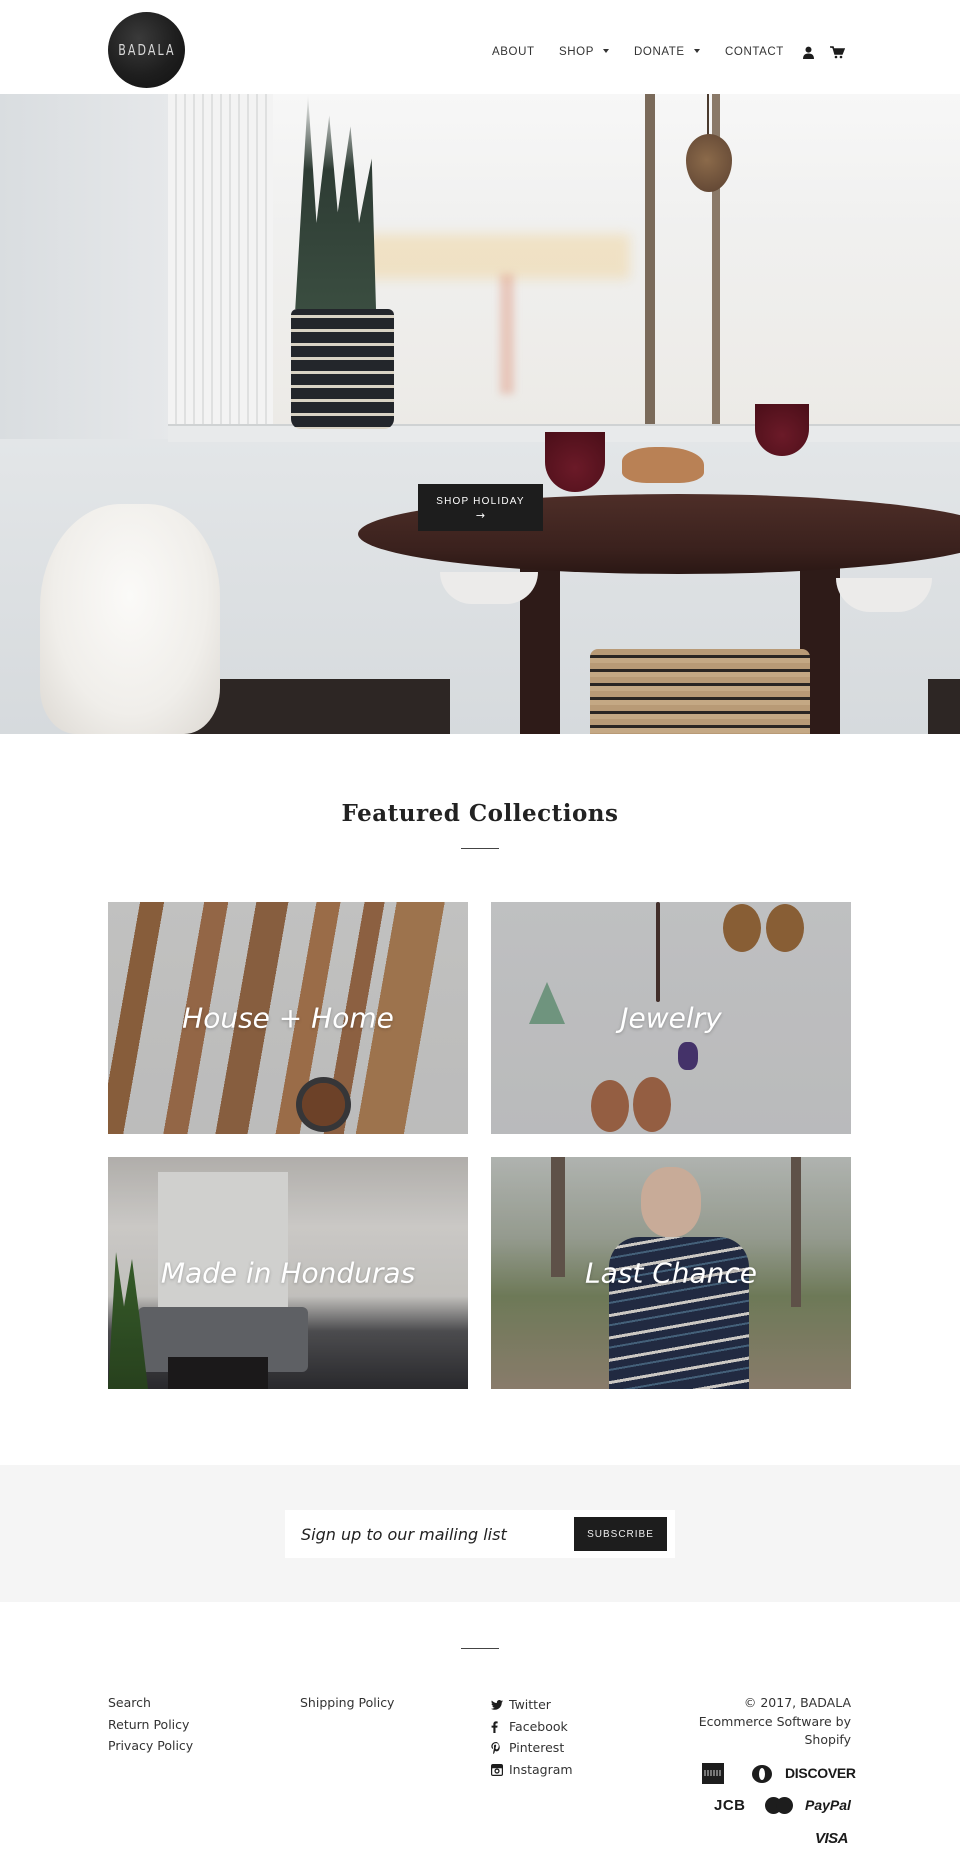  I want to click on footer-links-col-1: Search Return Policy Privacy Policy, so click(150, 1726).